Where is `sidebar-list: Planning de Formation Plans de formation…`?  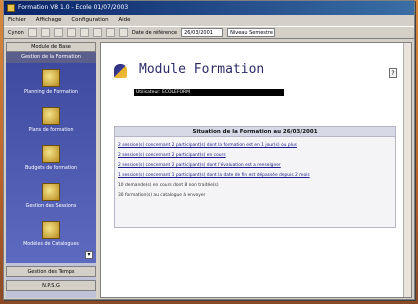 sidebar-list: Planning de Formation Plans de formation… is located at coordinates (51, 163).